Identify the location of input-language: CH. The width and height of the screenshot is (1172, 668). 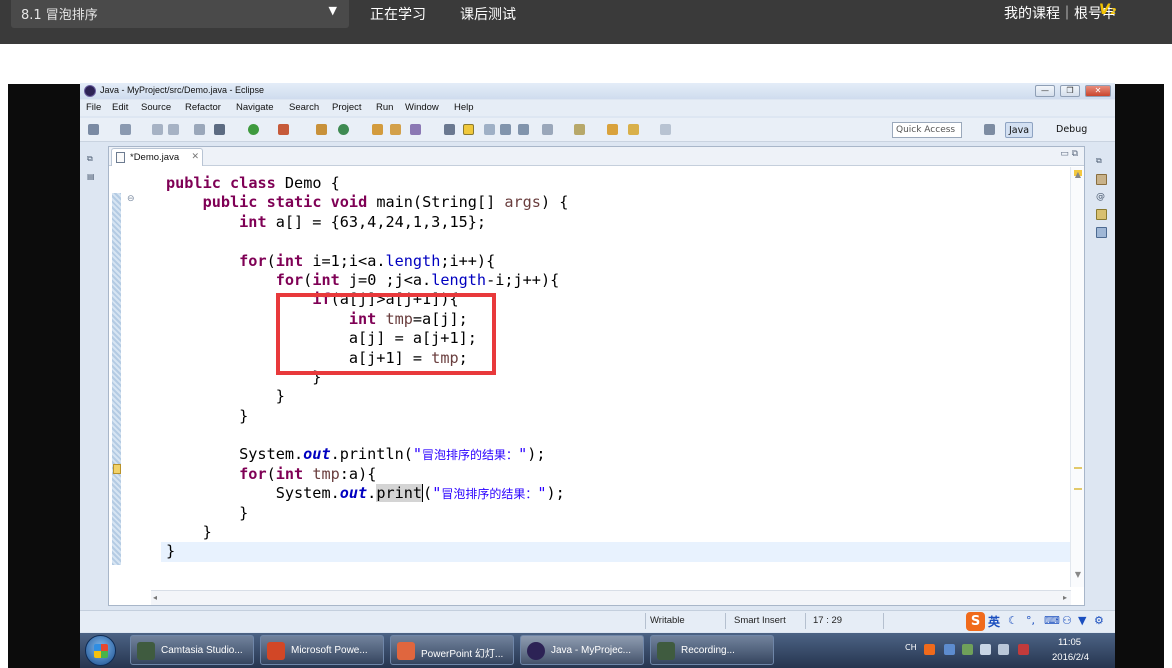
(911, 647).